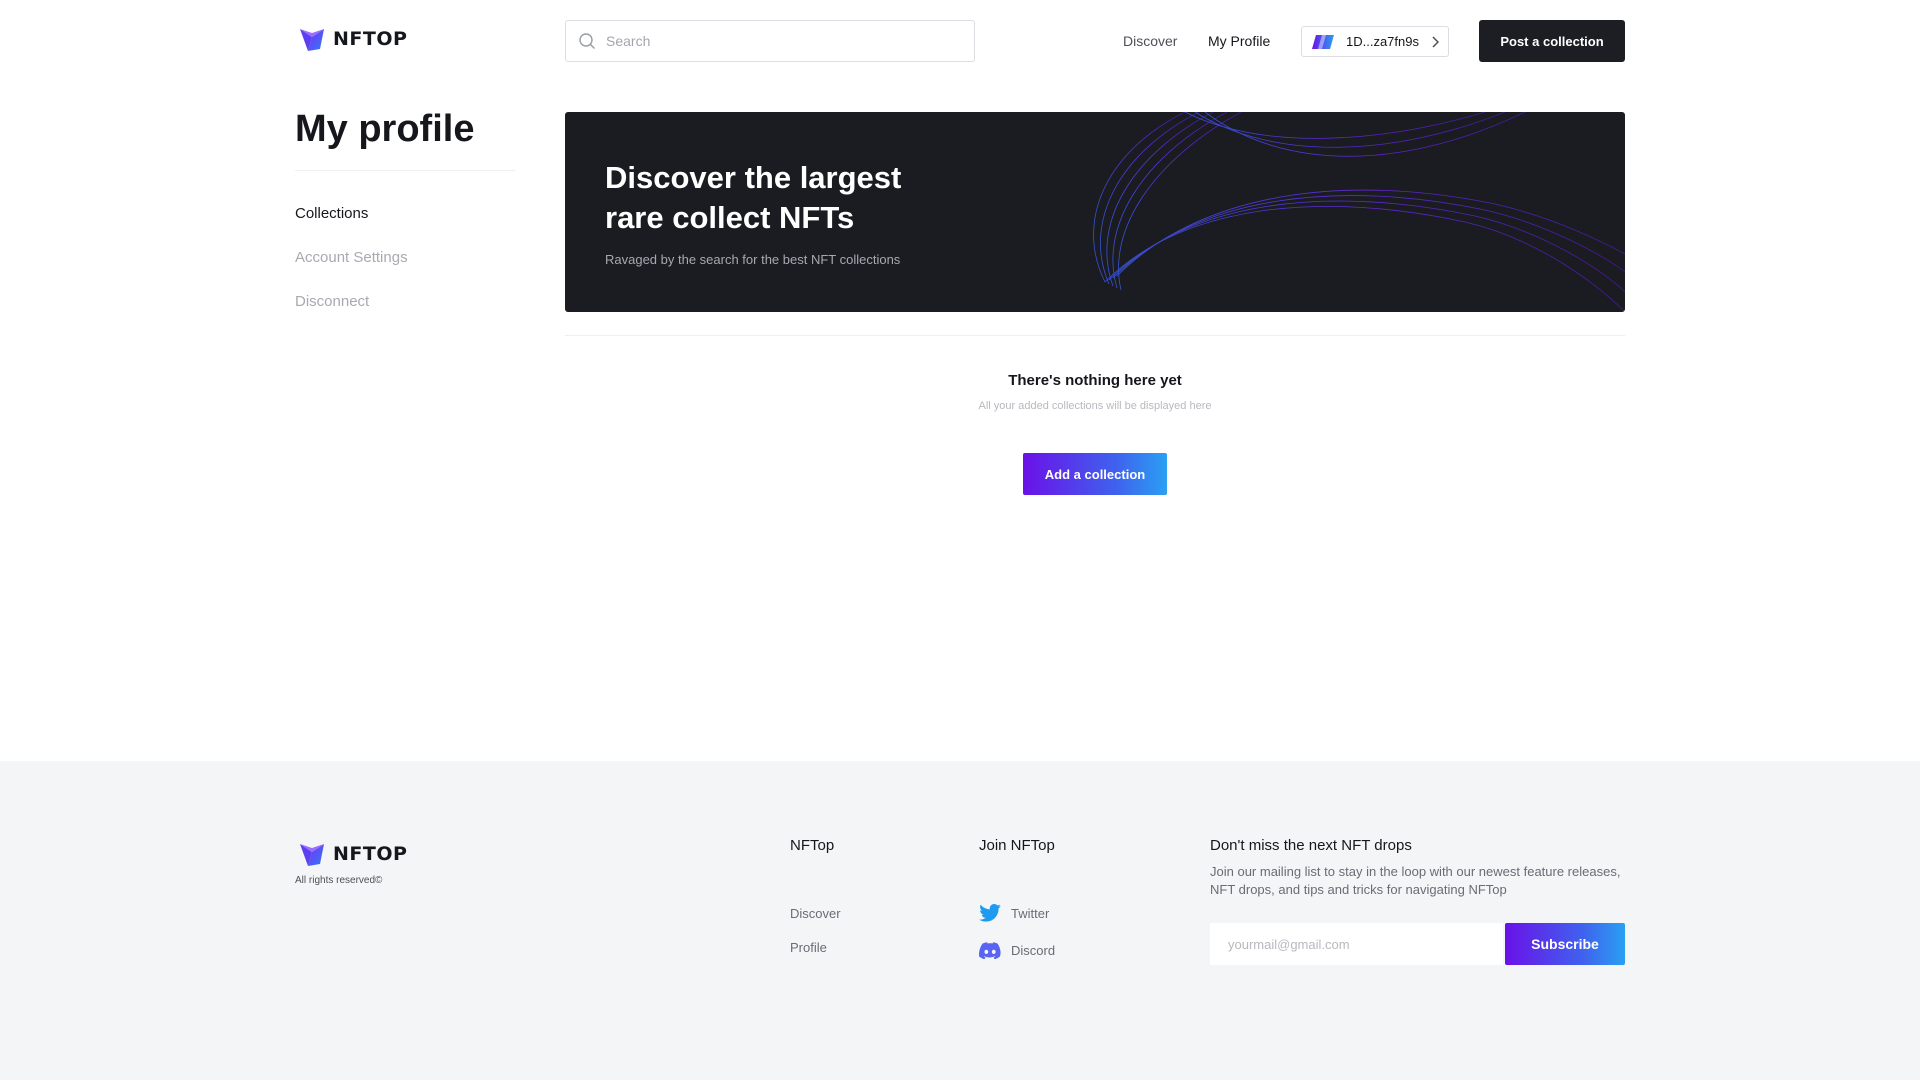 This screenshot has height=1080, width=1920. What do you see at coordinates (990, 913) in the screenshot?
I see `twitter-icon` at bounding box center [990, 913].